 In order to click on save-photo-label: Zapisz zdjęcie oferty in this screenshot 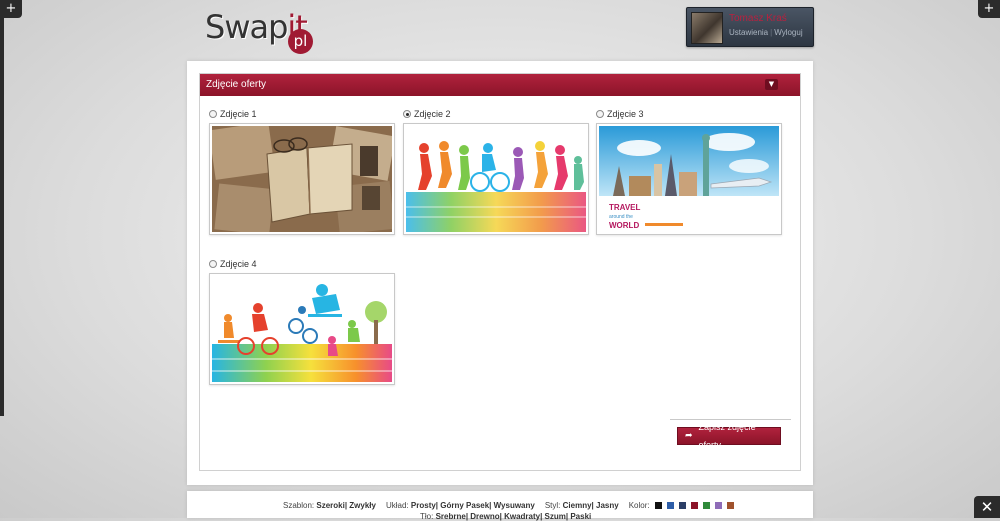, I will do `click(727, 436)`.